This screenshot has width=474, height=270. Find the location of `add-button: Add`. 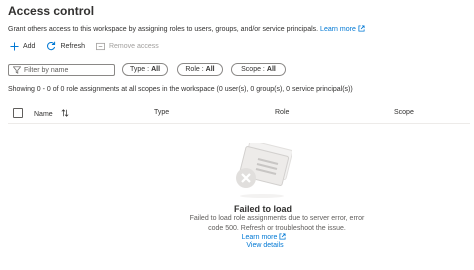

add-button: Add is located at coordinates (23, 46).